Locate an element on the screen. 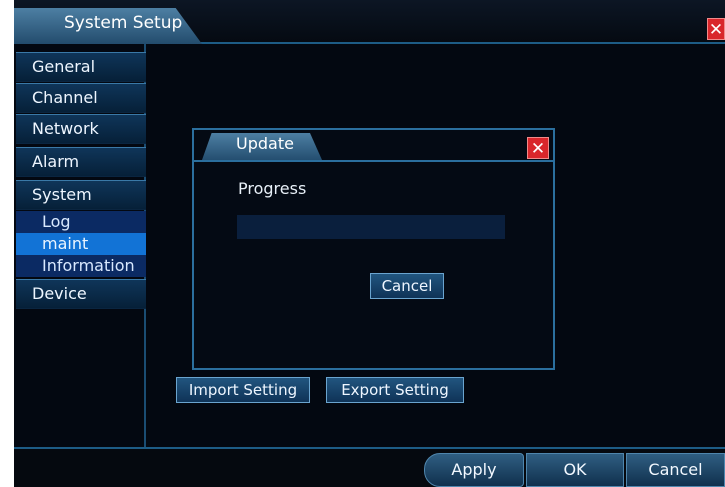 The image size is (725, 487). progress-label: Progress is located at coordinates (272, 188).